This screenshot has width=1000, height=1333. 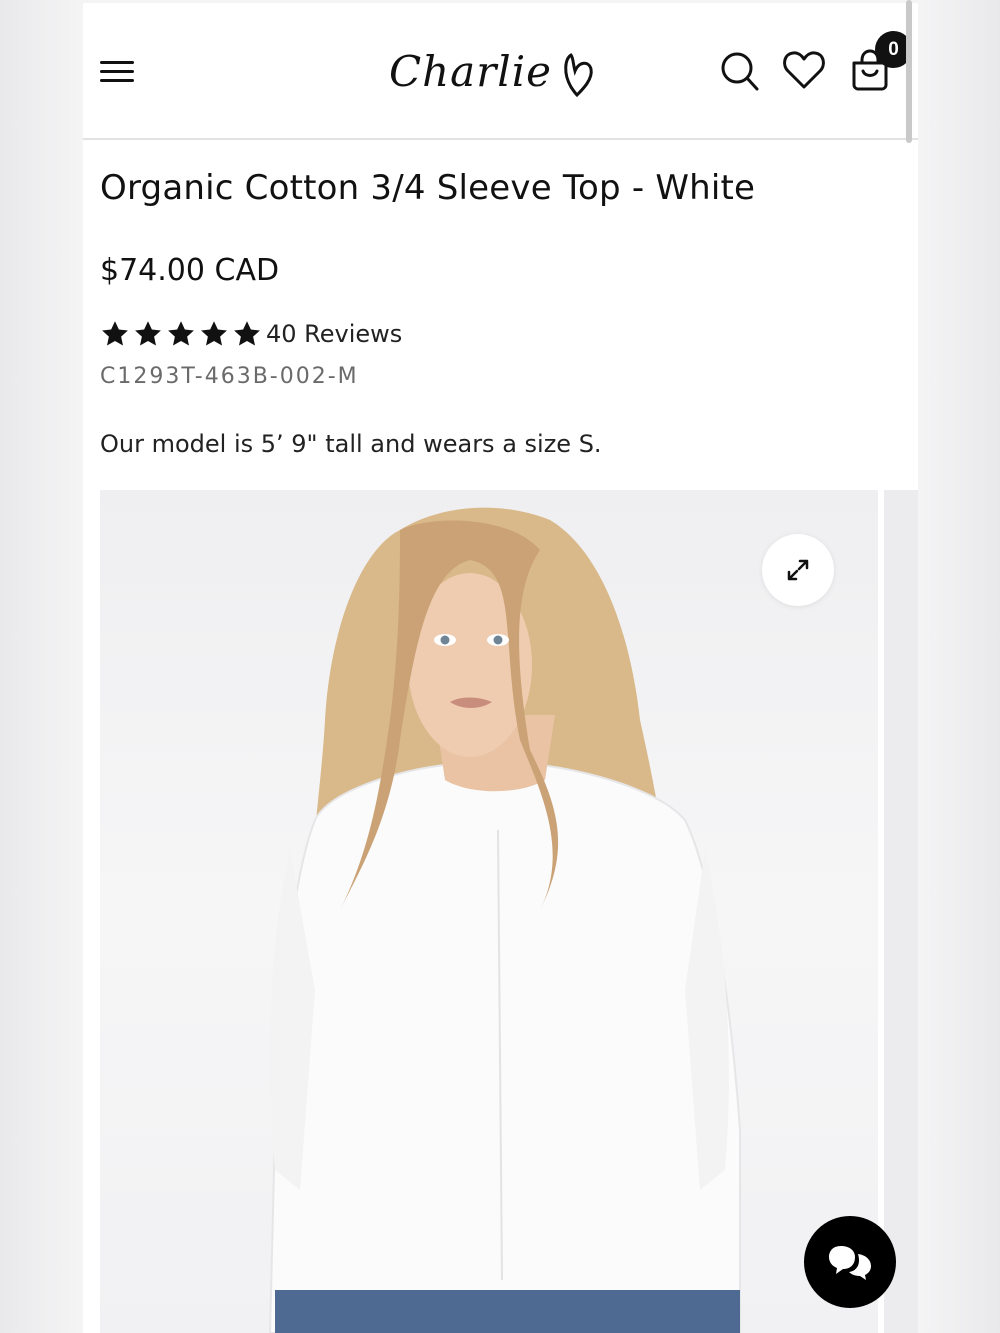 What do you see at coordinates (804, 70) in the screenshot?
I see `heart-icon` at bounding box center [804, 70].